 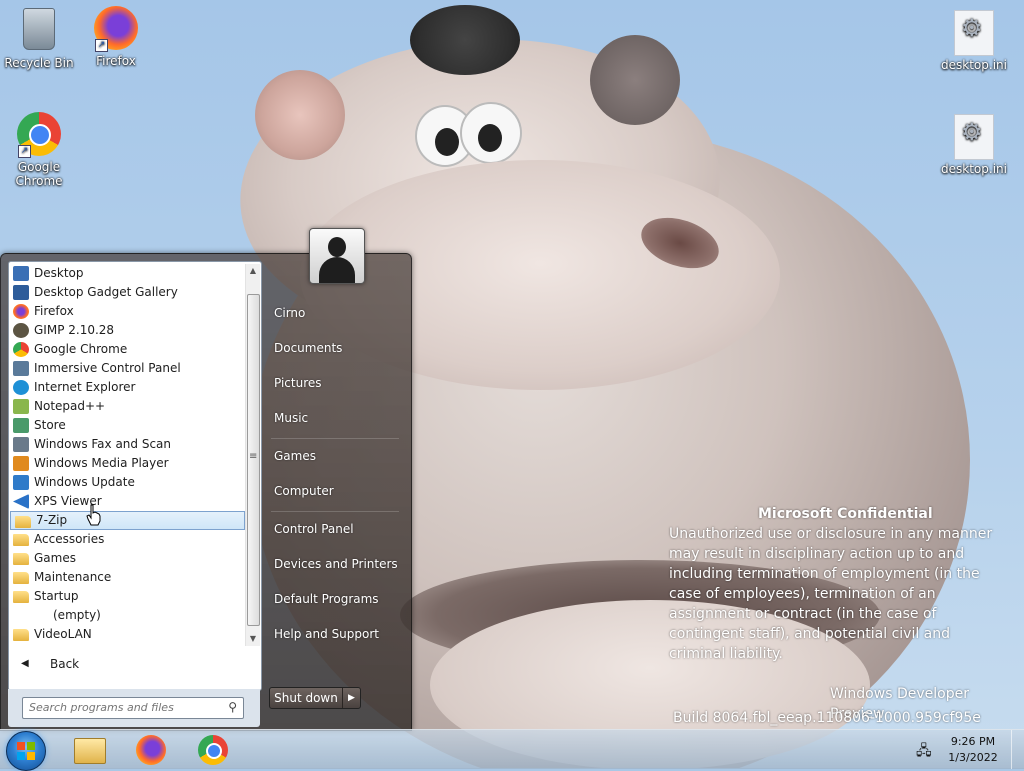 What do you see at coordinates (308, 348) in the screenshot?
I see `right-pane-documents: Documents` at bounding box center [308, 348].